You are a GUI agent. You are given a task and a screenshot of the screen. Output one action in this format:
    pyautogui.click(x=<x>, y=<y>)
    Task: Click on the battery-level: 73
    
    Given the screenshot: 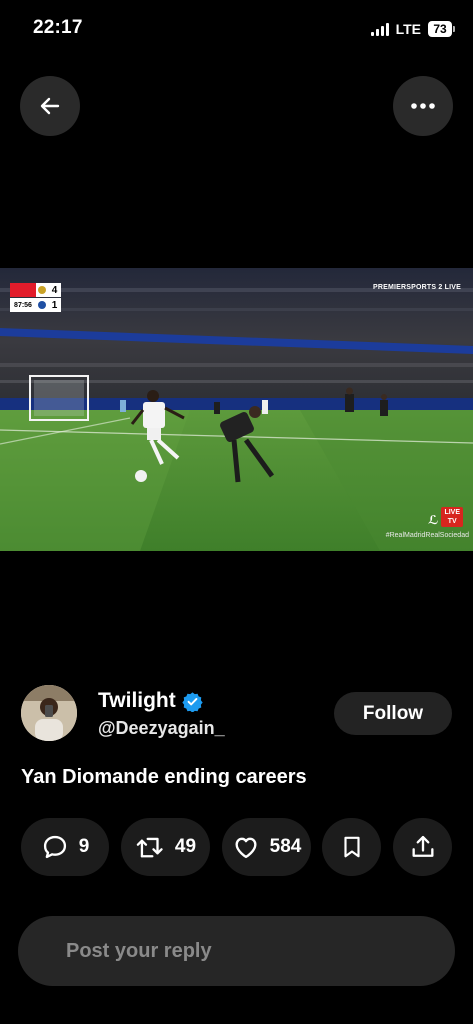 What is the action you would take?
    pyautogui.click(x=440, y=29)
    